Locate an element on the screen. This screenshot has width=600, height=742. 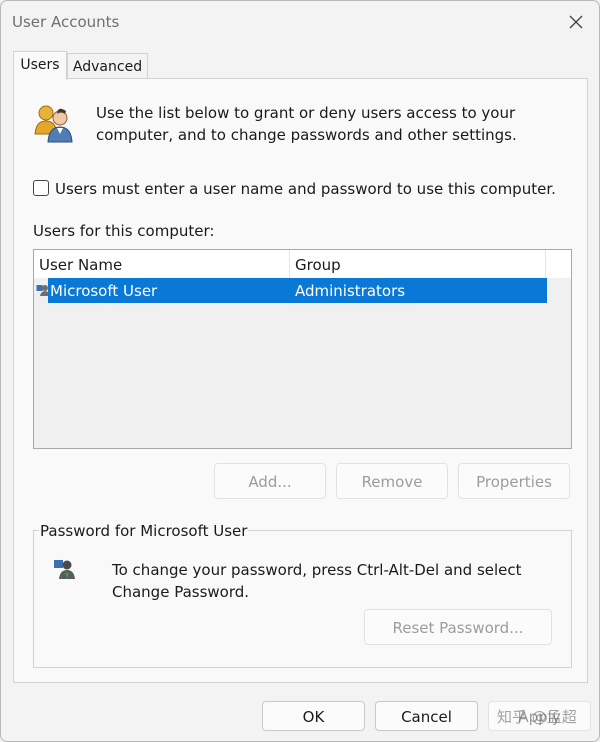
cell-group: Administrators is located at coordinates (350, 291).